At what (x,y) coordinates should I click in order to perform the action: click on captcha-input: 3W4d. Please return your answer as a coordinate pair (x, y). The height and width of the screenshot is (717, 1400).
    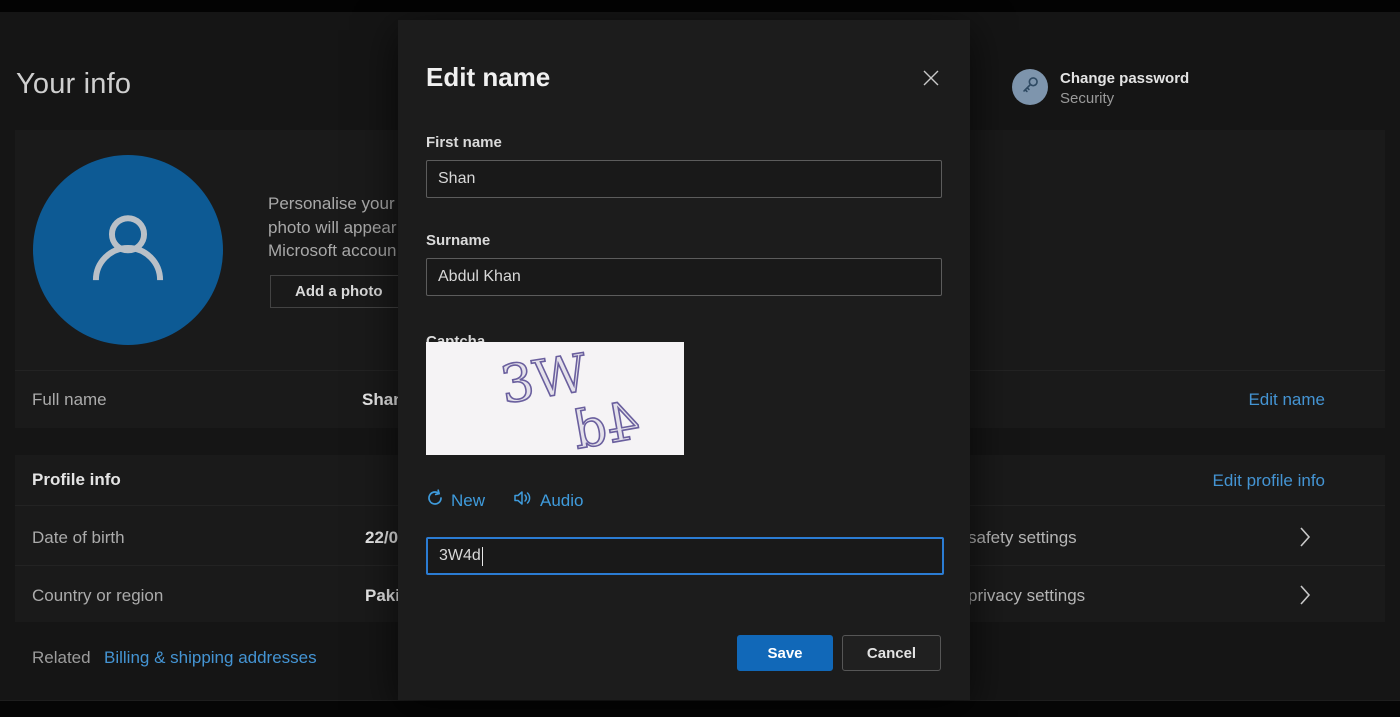
    Looking at the image, I should click on (685, 556).